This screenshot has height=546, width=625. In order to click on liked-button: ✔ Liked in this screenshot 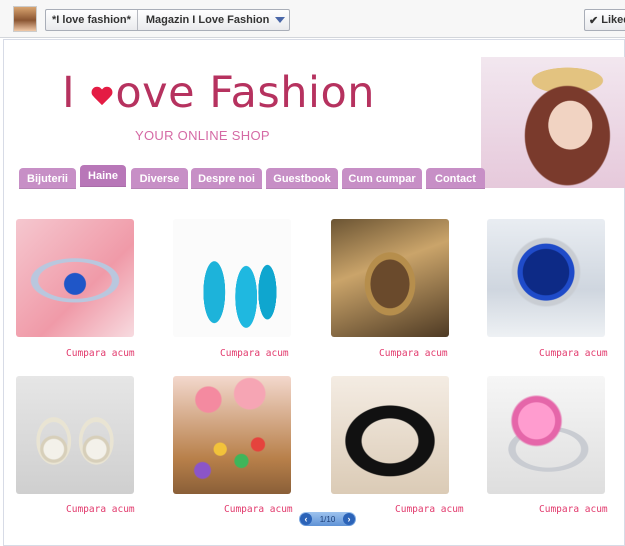, I will do `click(604, 20)`.